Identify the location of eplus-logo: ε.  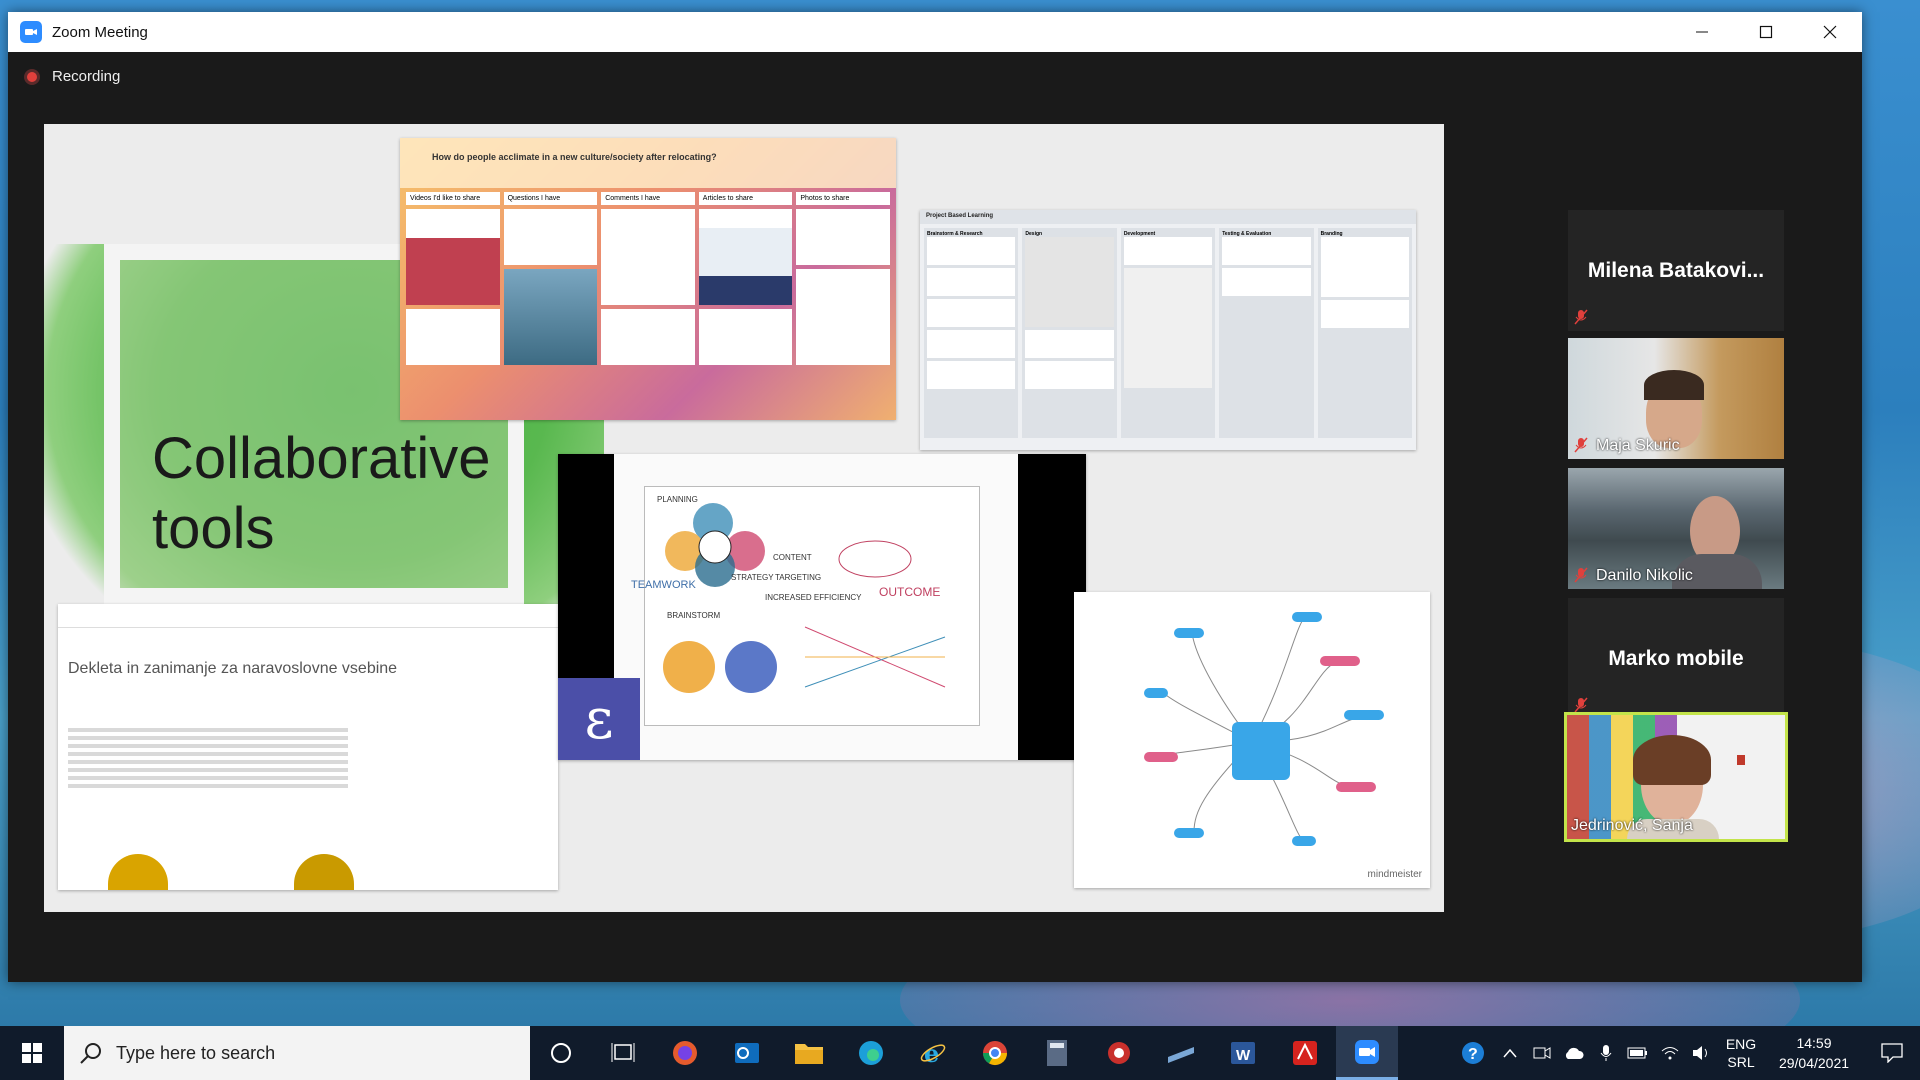
(599, 719).